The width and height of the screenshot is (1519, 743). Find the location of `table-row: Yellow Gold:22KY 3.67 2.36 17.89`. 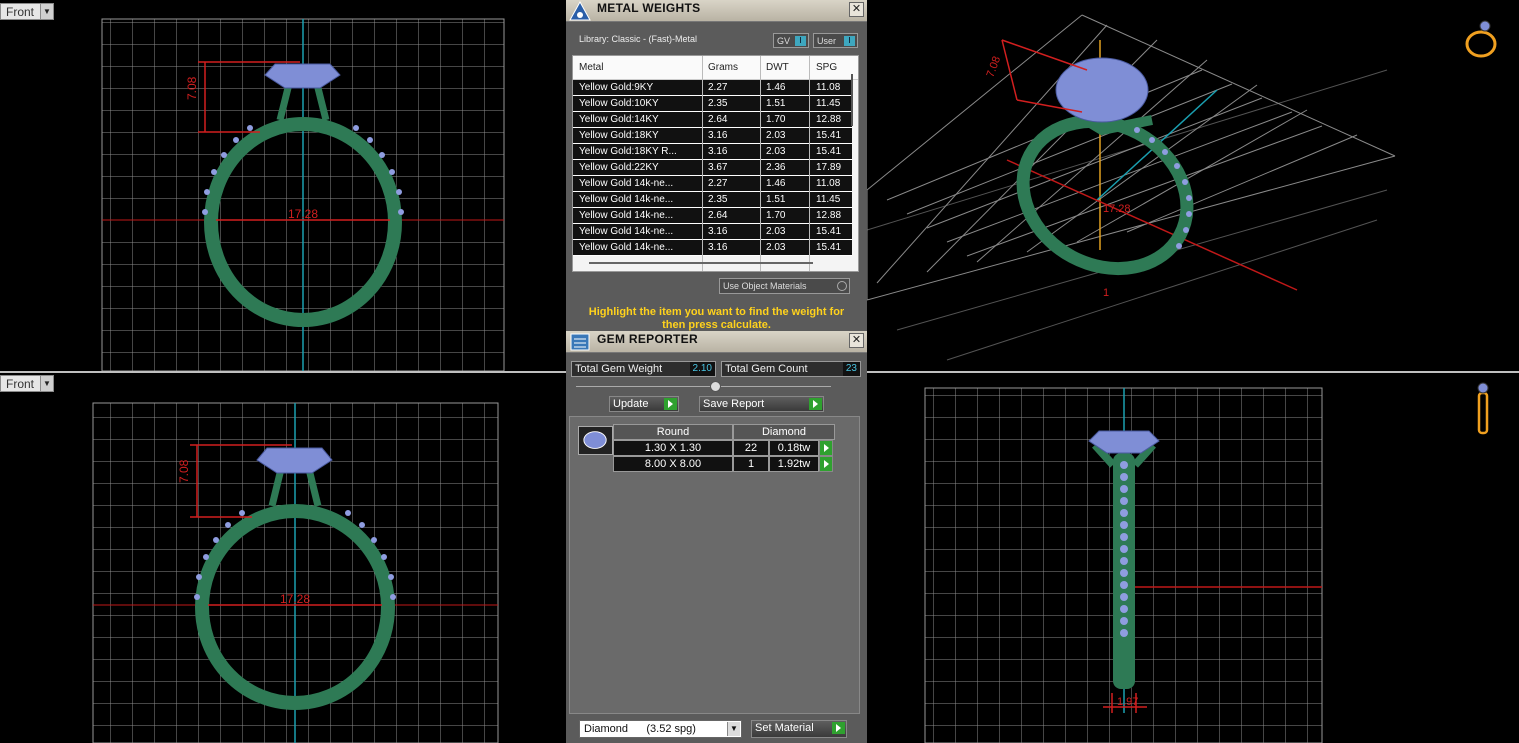

table-row: Yellow Gold:22KY 3.67 2.36 17.89 is located at coordinates (712, 168).